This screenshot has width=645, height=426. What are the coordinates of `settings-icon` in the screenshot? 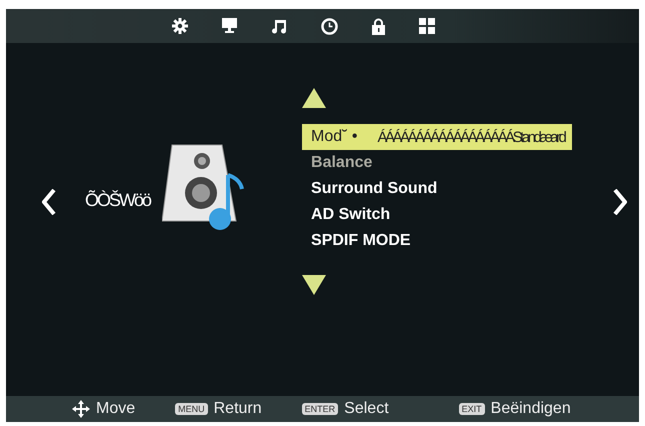 It's located at (180, 26).